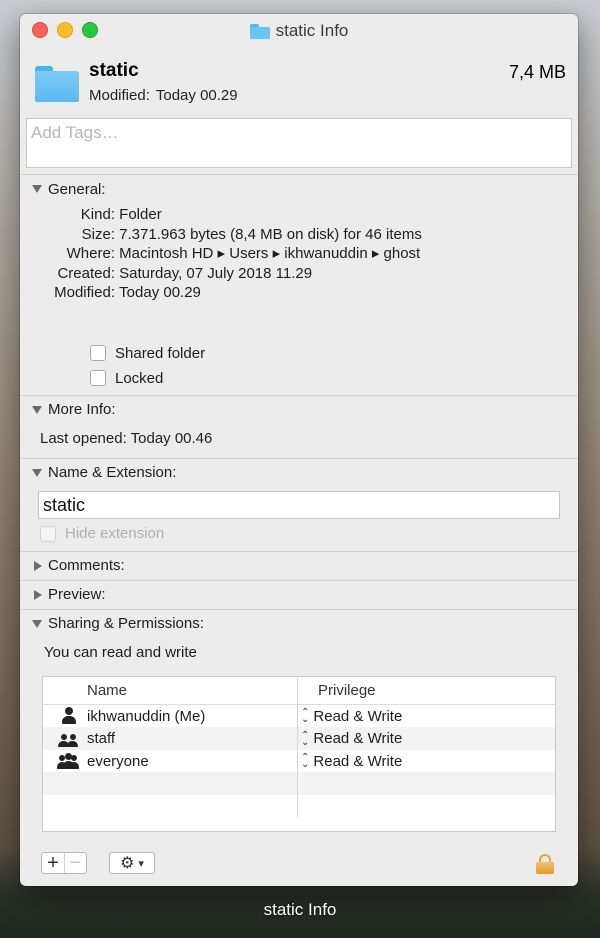 This screenshot has width=600, height=938. What do you see at coordinates (98, 863) in the screenshot?
I see `permissions-toolbar: + − ⚙ ▾` at bounding box center [98, 863].